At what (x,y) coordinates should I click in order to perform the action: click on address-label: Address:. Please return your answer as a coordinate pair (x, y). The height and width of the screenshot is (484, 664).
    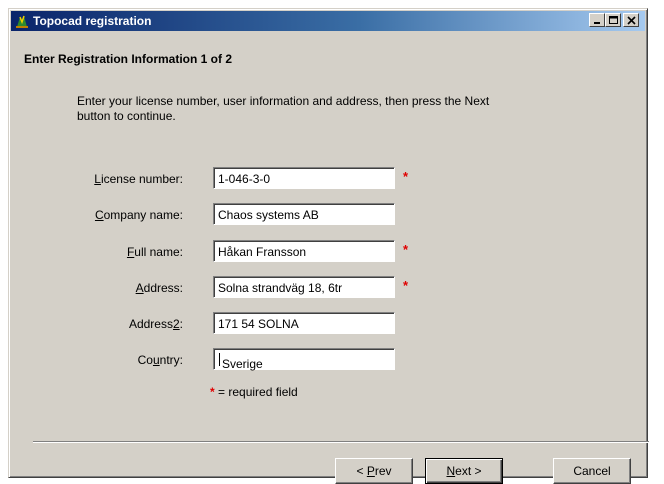
    Looking at the image, I should click on (159, 288).